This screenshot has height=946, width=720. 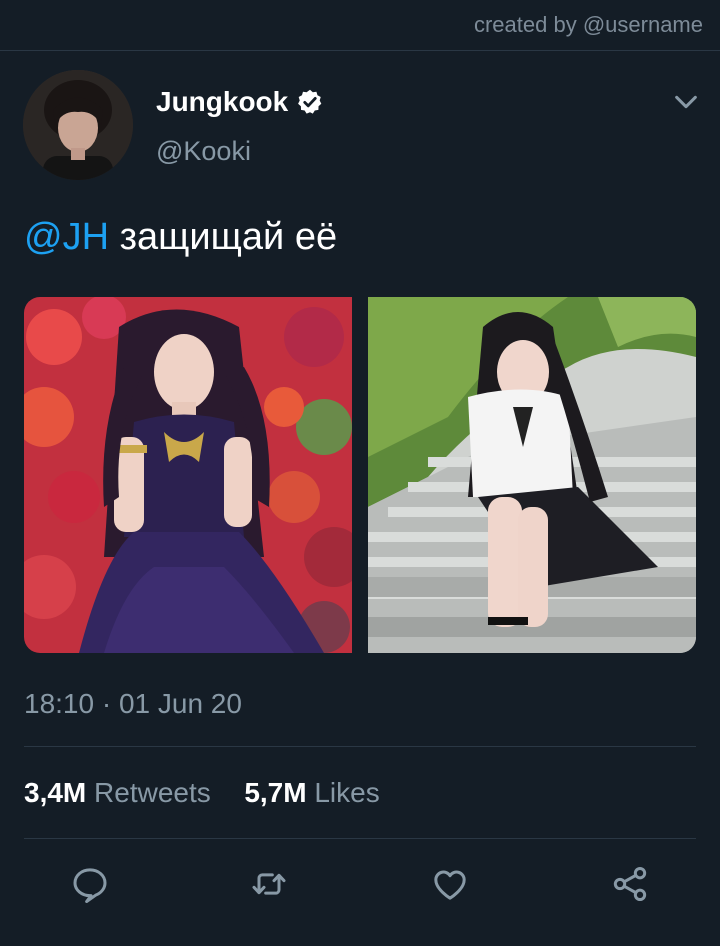 I want to click on watermark: created by @username, so click(x=588, y=24).